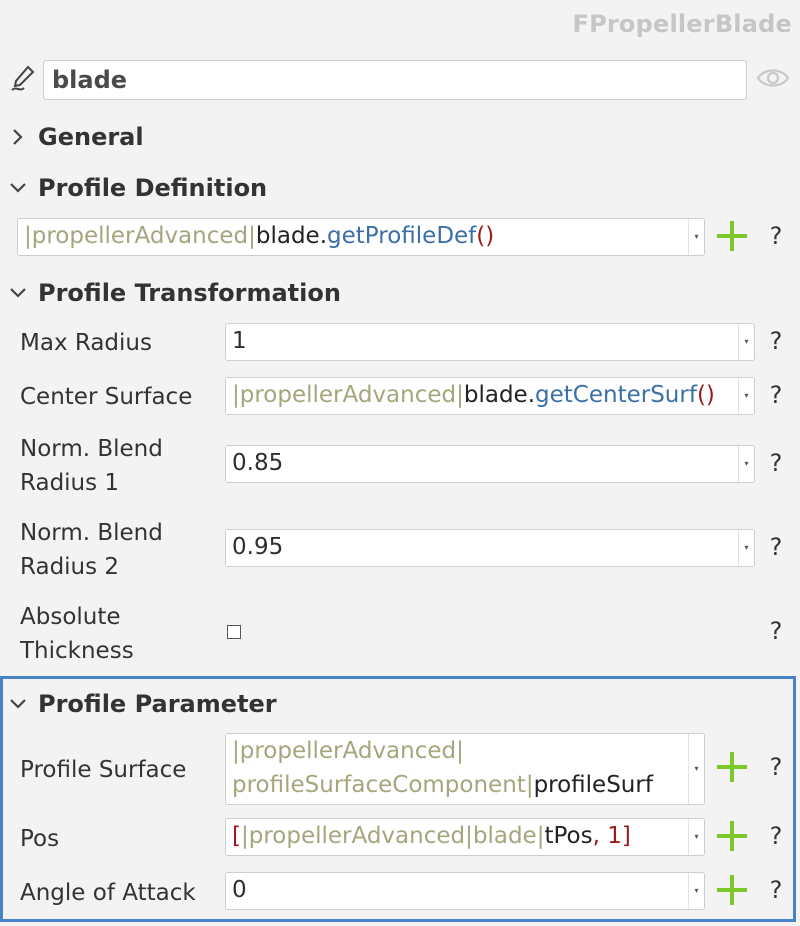  What do you see at coordinates (593, 785) in the screenshot?
I see `expr-object: profileSurf` at bounding box center [593, 785].